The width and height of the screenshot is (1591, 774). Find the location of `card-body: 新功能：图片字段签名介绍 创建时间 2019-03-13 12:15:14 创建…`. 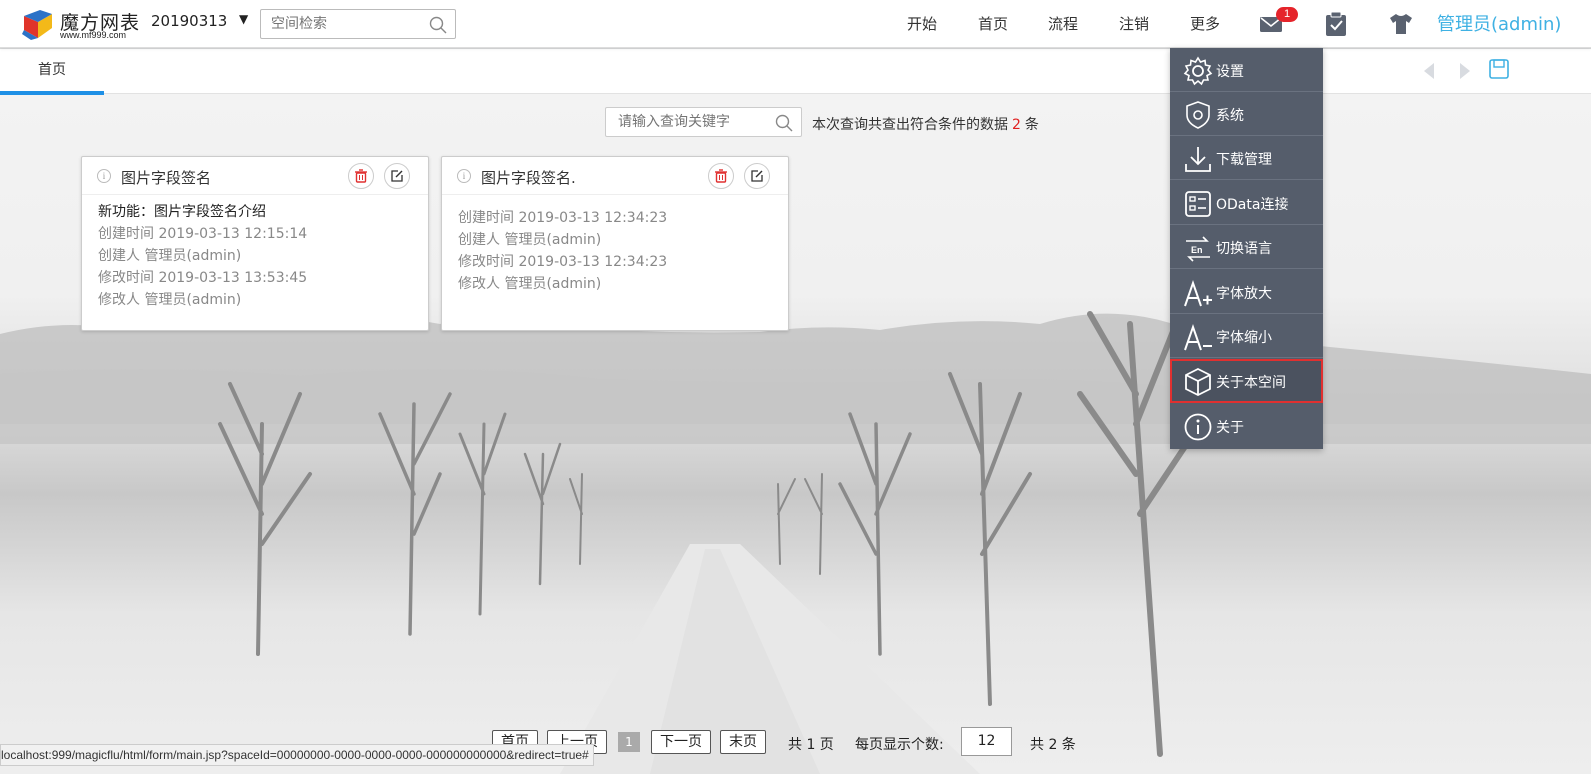

card-body: 新功能：图片字段签名介绍 创建时间 2019-03-13 12:15:14 创建… is located at coordinates (202, 256).